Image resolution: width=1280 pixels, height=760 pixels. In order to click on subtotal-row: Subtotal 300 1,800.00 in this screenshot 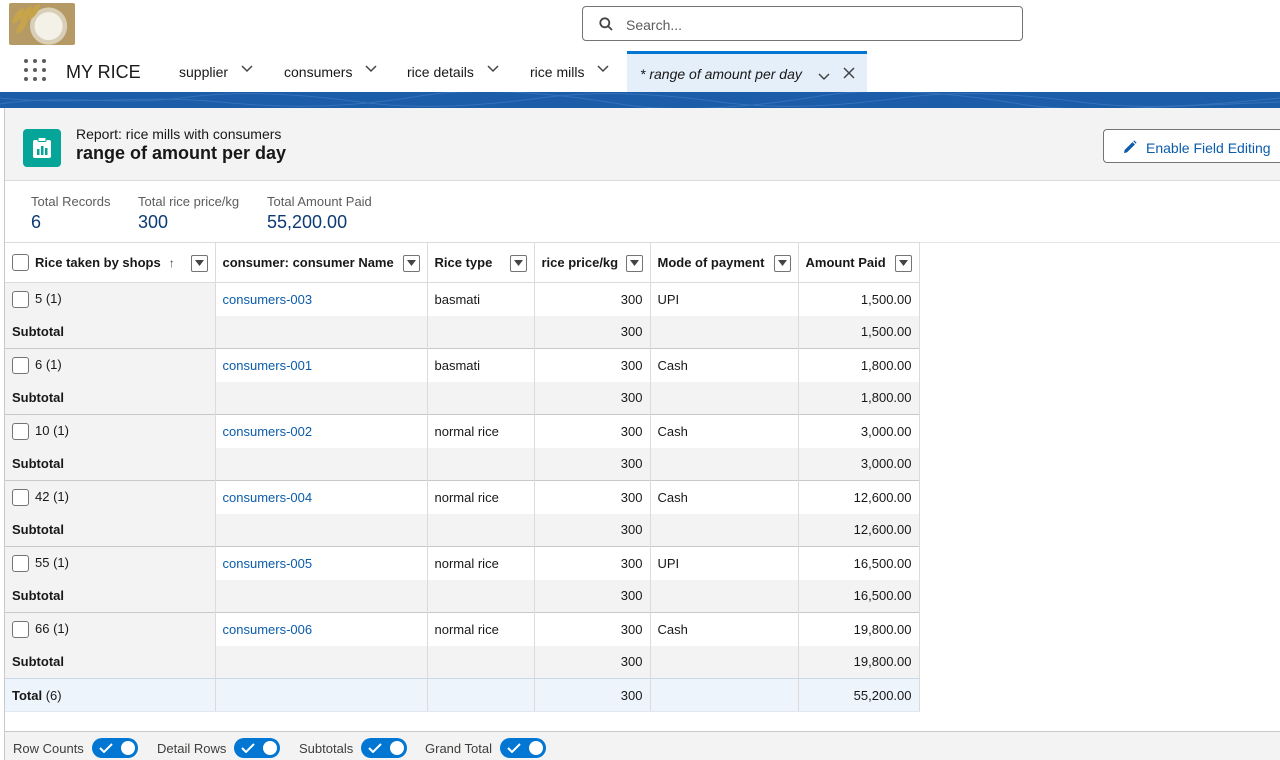, I will do `click(462, 398)`.